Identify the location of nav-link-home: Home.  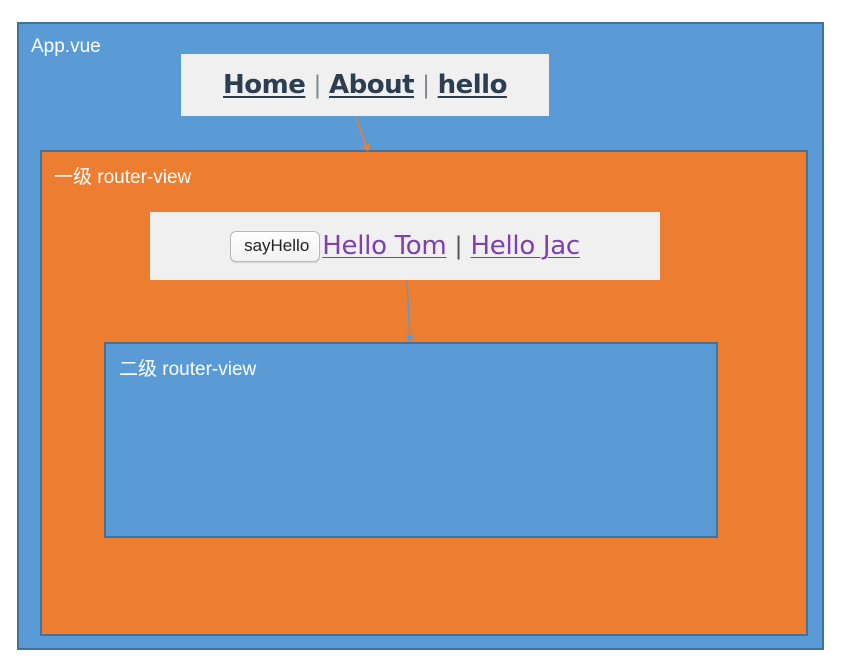
(264, 85).